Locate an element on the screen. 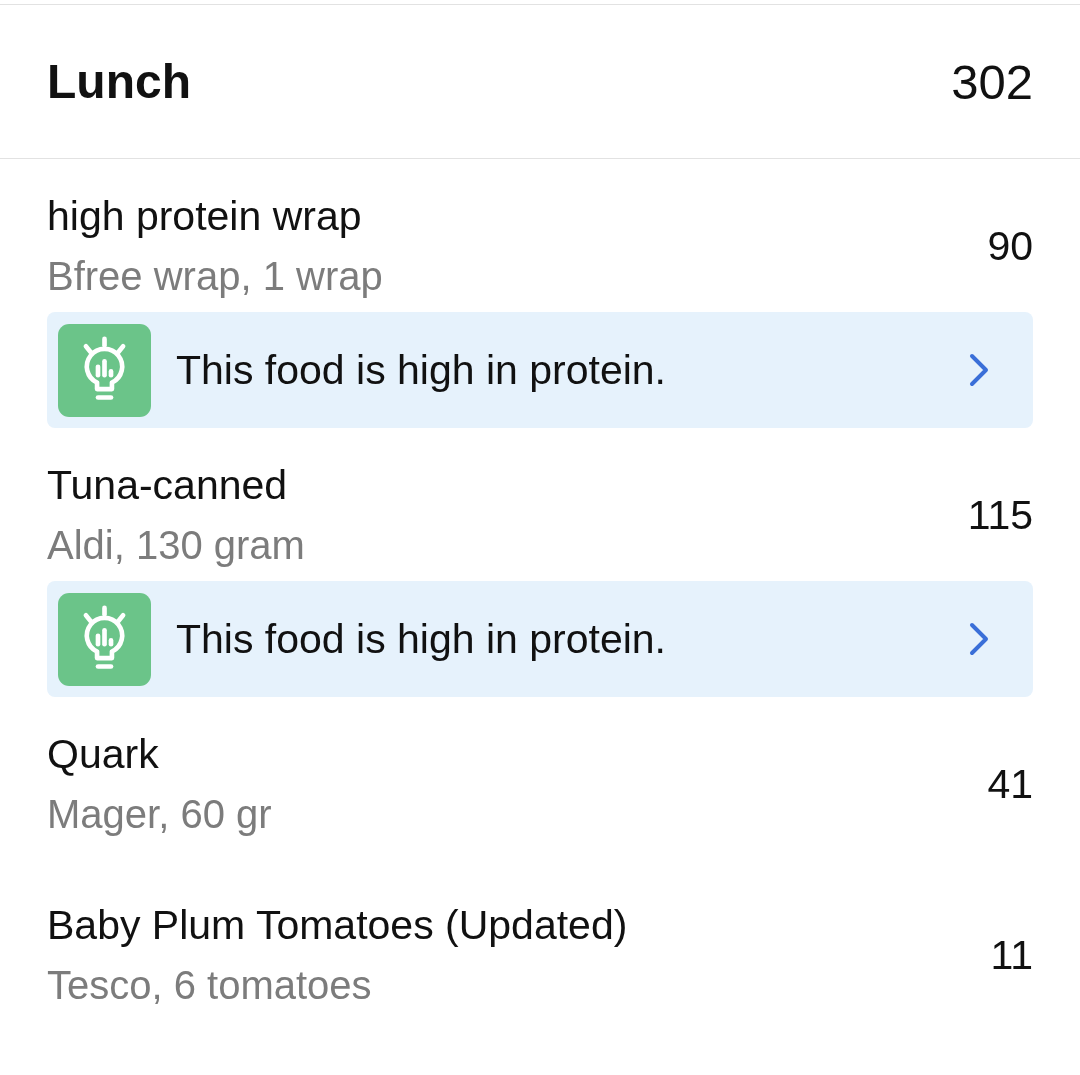  food-name: Quark is located at coordinates (103, 754).